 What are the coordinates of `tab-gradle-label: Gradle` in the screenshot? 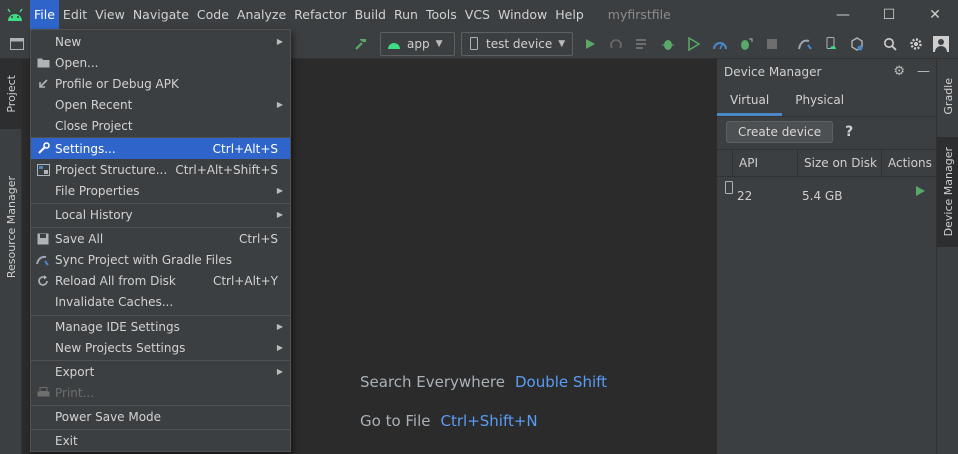 It's located at (948, 96).